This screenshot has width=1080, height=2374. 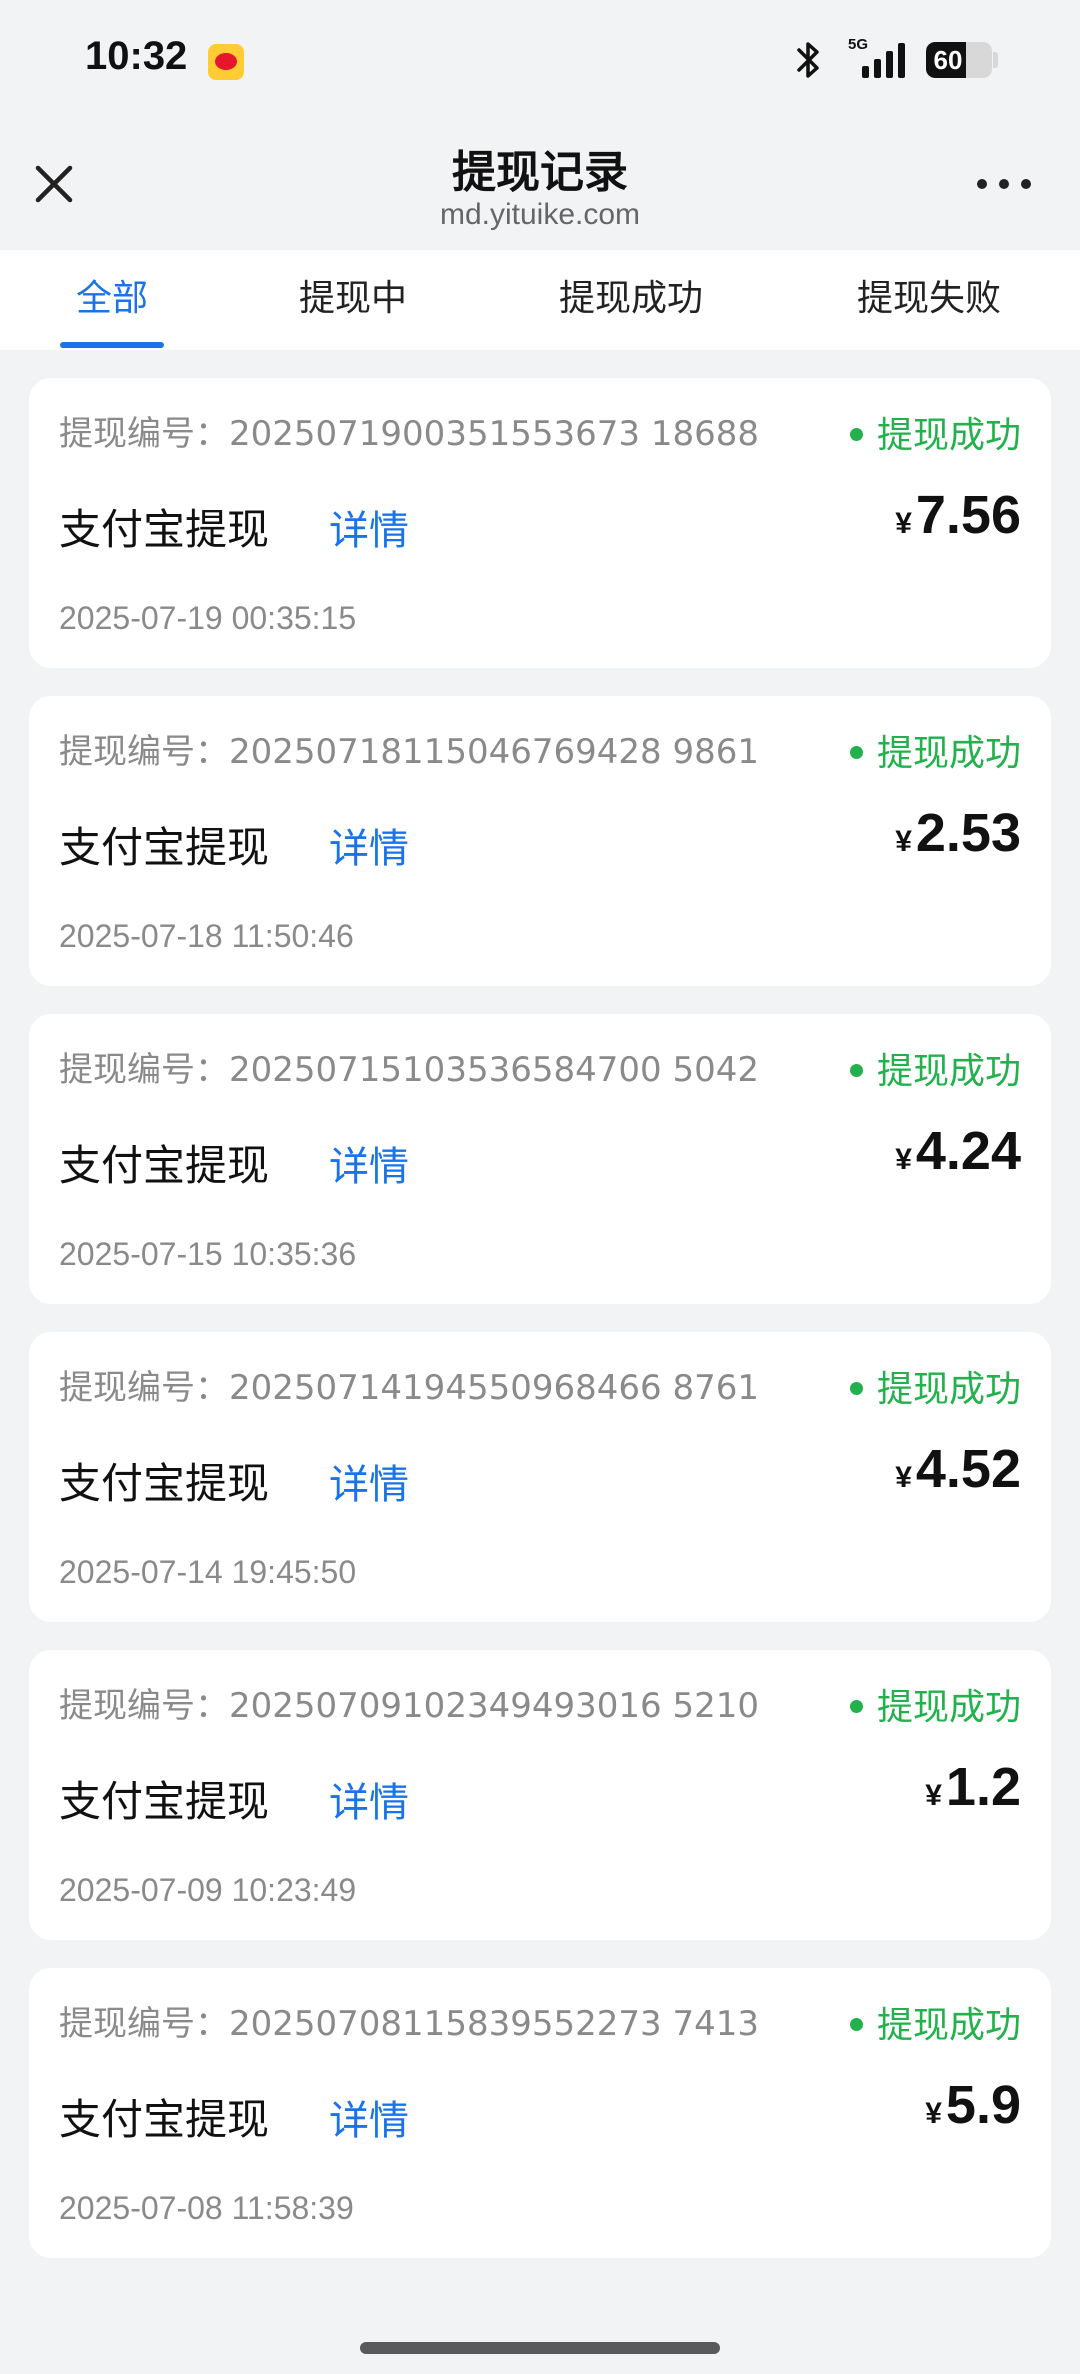 I want to click on more-icon, so click(x=1006, y=184).